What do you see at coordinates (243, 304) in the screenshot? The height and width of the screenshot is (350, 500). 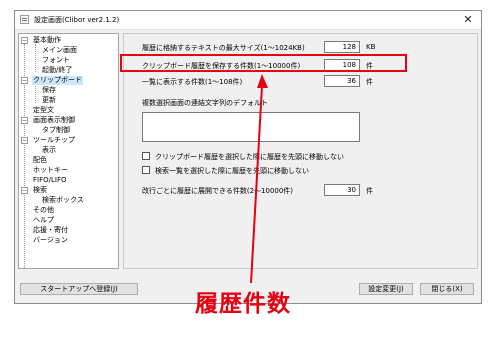 I see `annotation-caption: 履歴件数` at bounding box center [243, 304].